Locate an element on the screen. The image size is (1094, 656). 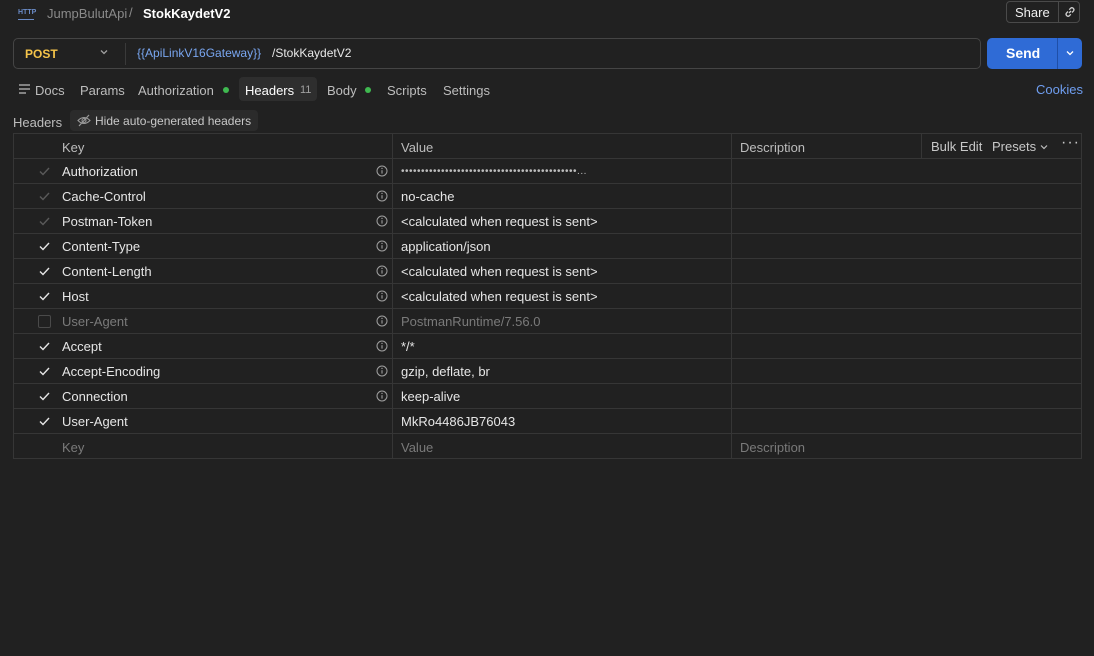
header-key: Authorization is located at coordinates (100, 171).